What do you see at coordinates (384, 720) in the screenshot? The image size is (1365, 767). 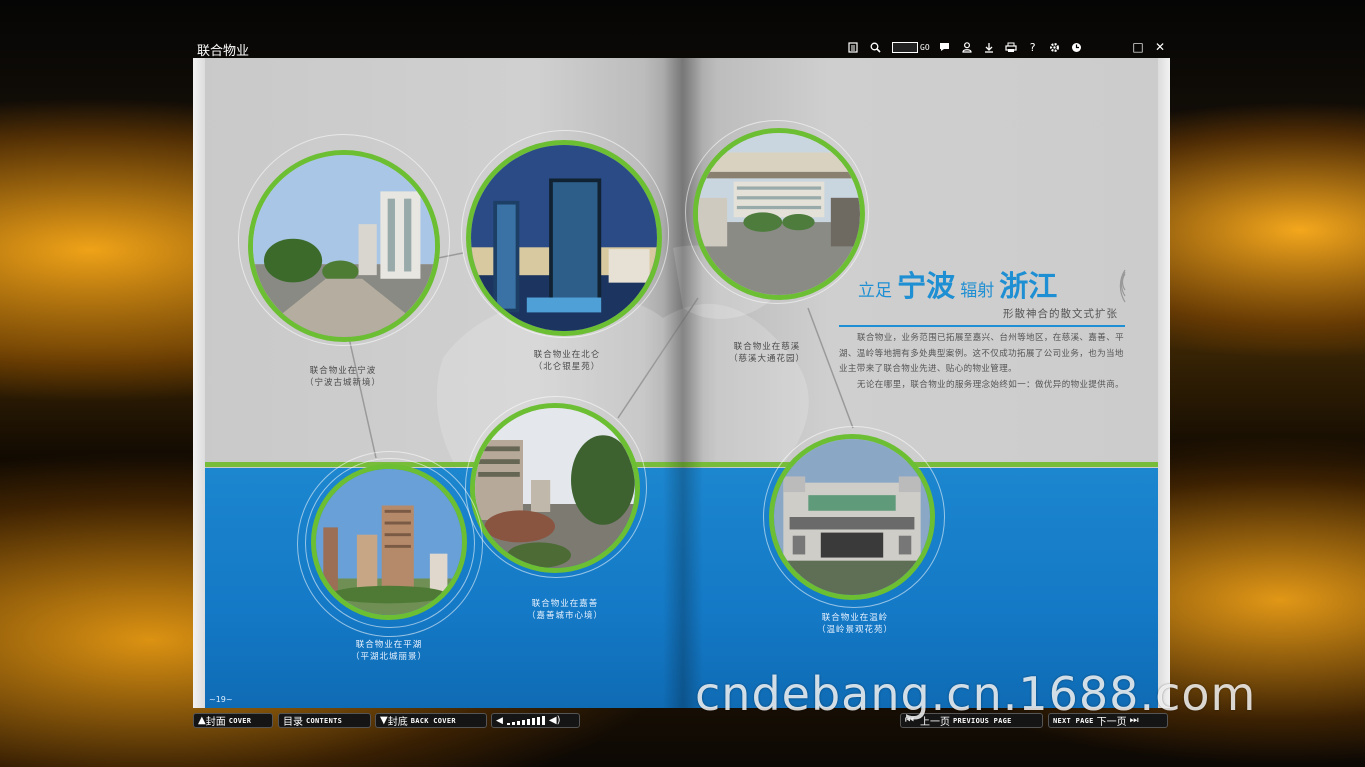 I see `down-triangle-icon: ▼` at bounding box center [384, 720].